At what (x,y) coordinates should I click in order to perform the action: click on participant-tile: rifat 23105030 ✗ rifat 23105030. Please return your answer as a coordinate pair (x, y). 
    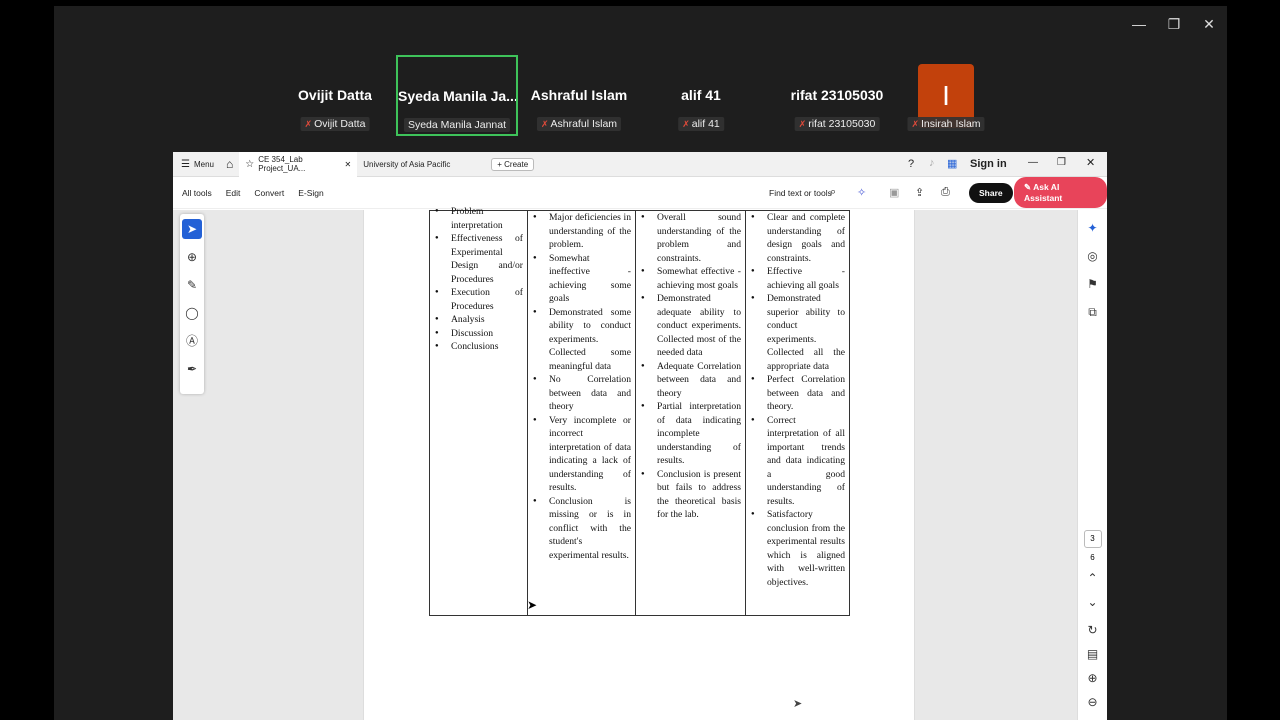
    Looking at the image, I should click on (837, 96).